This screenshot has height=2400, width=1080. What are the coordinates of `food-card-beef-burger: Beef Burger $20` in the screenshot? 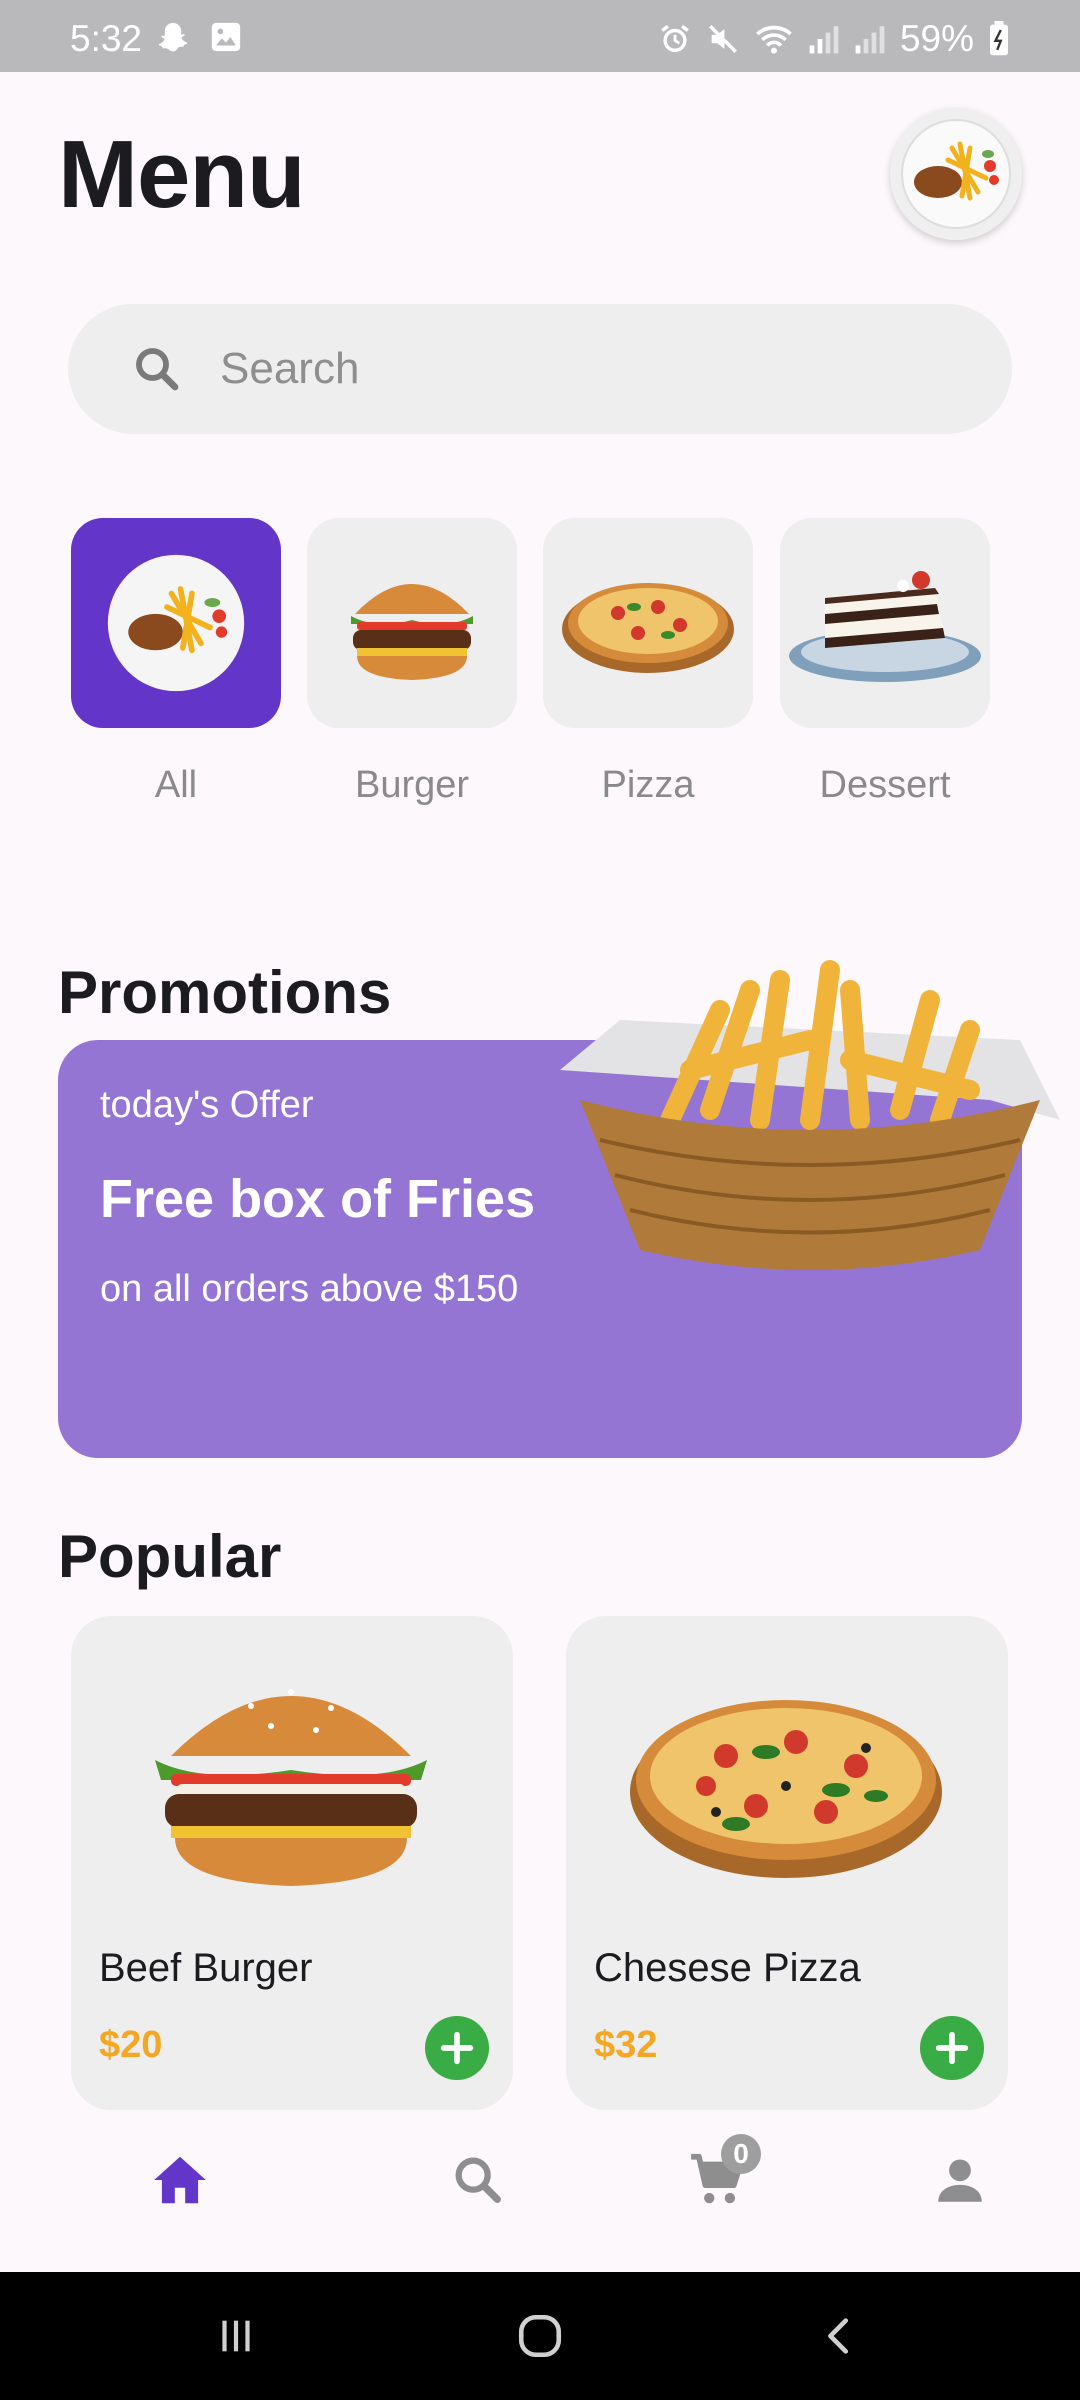 It's located at (292, 1863).